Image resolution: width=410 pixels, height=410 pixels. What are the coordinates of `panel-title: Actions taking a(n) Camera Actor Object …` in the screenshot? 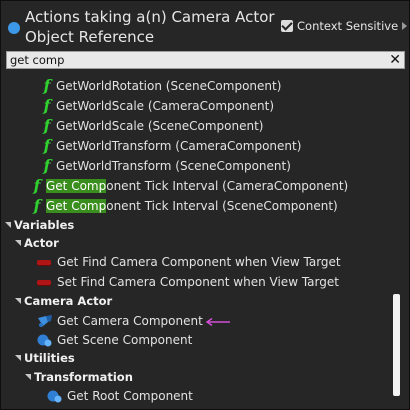 It's located at (150, 27).